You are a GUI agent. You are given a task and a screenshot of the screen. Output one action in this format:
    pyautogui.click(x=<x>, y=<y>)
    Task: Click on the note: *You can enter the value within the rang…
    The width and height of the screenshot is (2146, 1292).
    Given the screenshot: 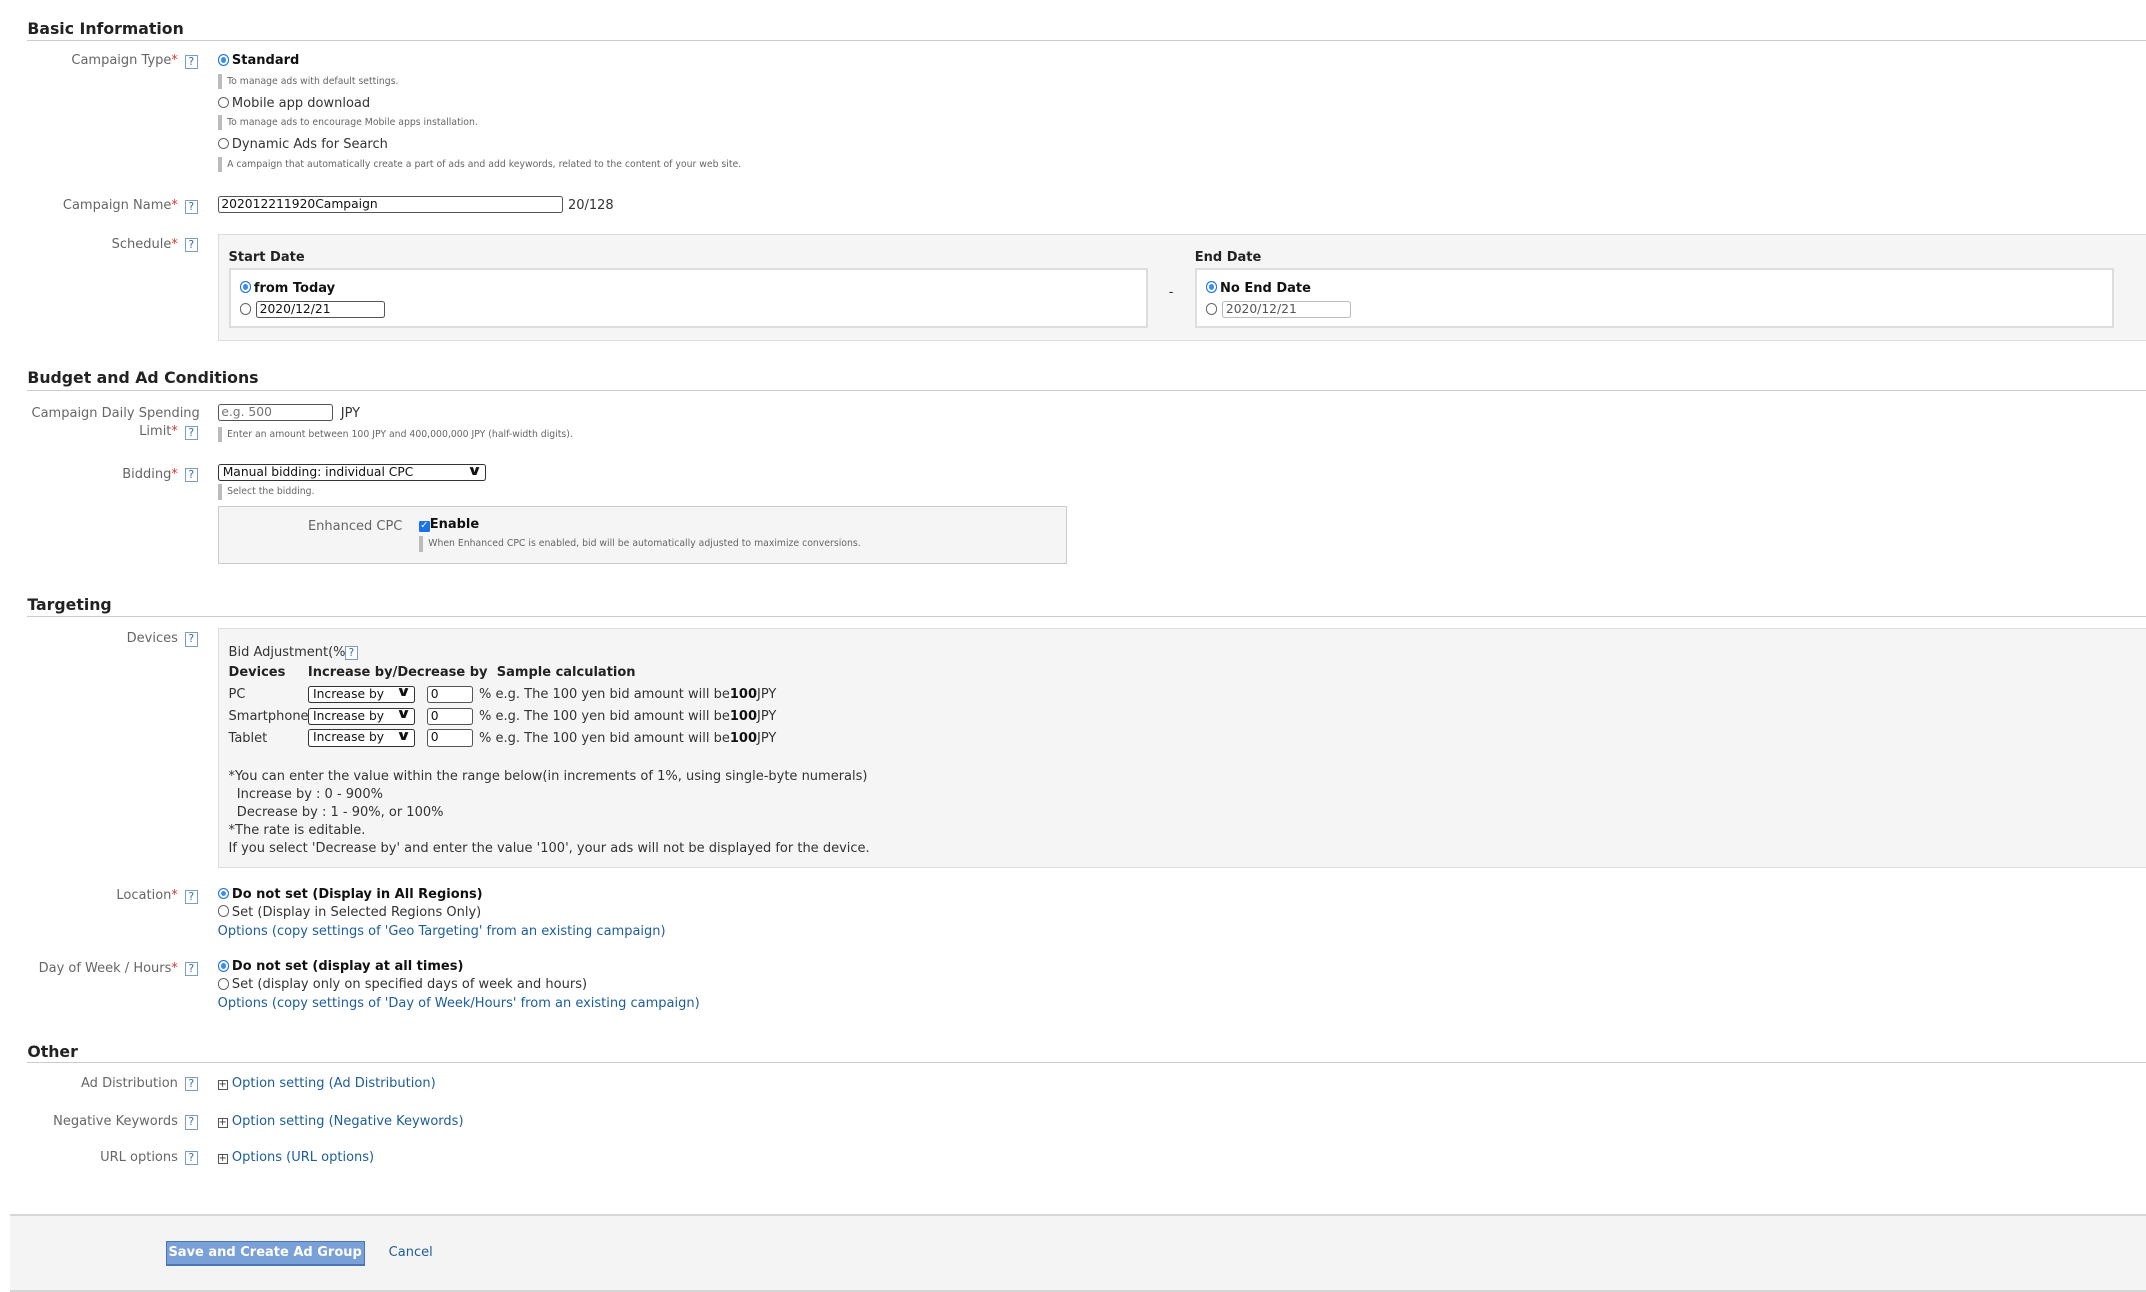 What is the action you would take?
    pyautogui.click(x=548, y=776)
    